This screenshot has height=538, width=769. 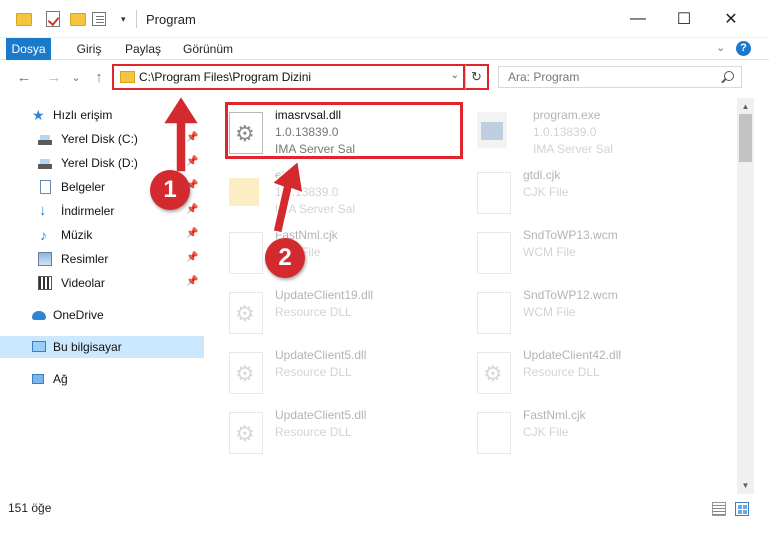 I want to click on sidebar-item-music: ♪ Müzik 📌, so click(x=102, y=235).